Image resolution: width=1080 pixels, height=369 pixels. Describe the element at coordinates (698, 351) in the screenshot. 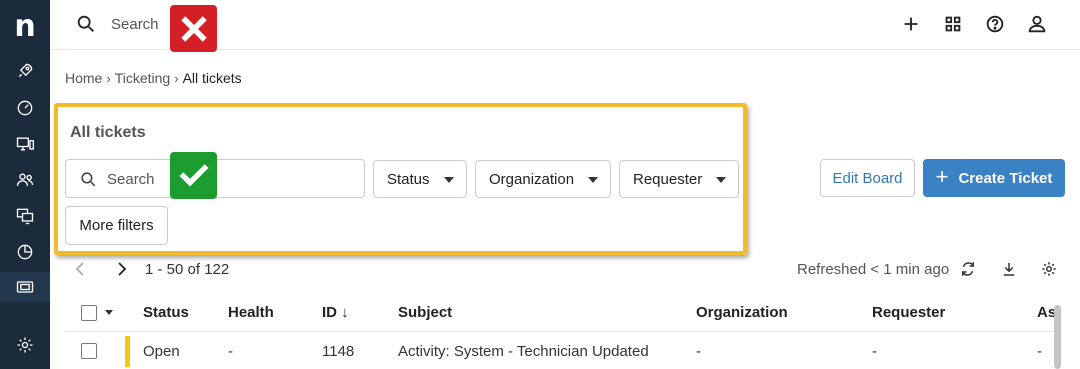

I see `row-organization: -` at that location.